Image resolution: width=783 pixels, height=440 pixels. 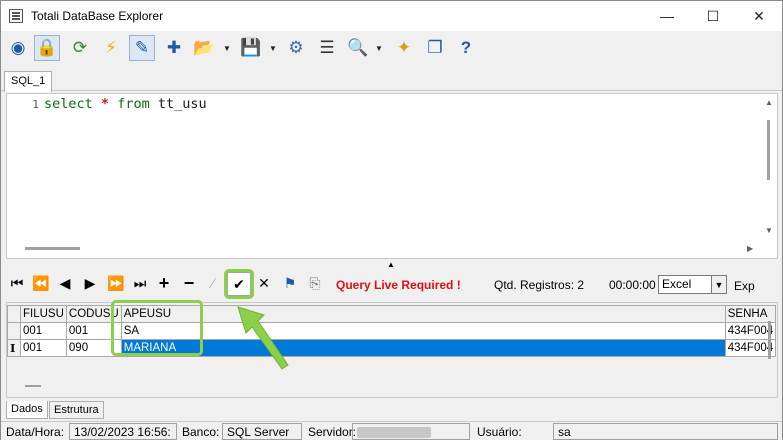 What do you see at coordinates (404, 48) in the screenshot?
I see `wizard-icon: ✦` at bounding box center [404, 48].